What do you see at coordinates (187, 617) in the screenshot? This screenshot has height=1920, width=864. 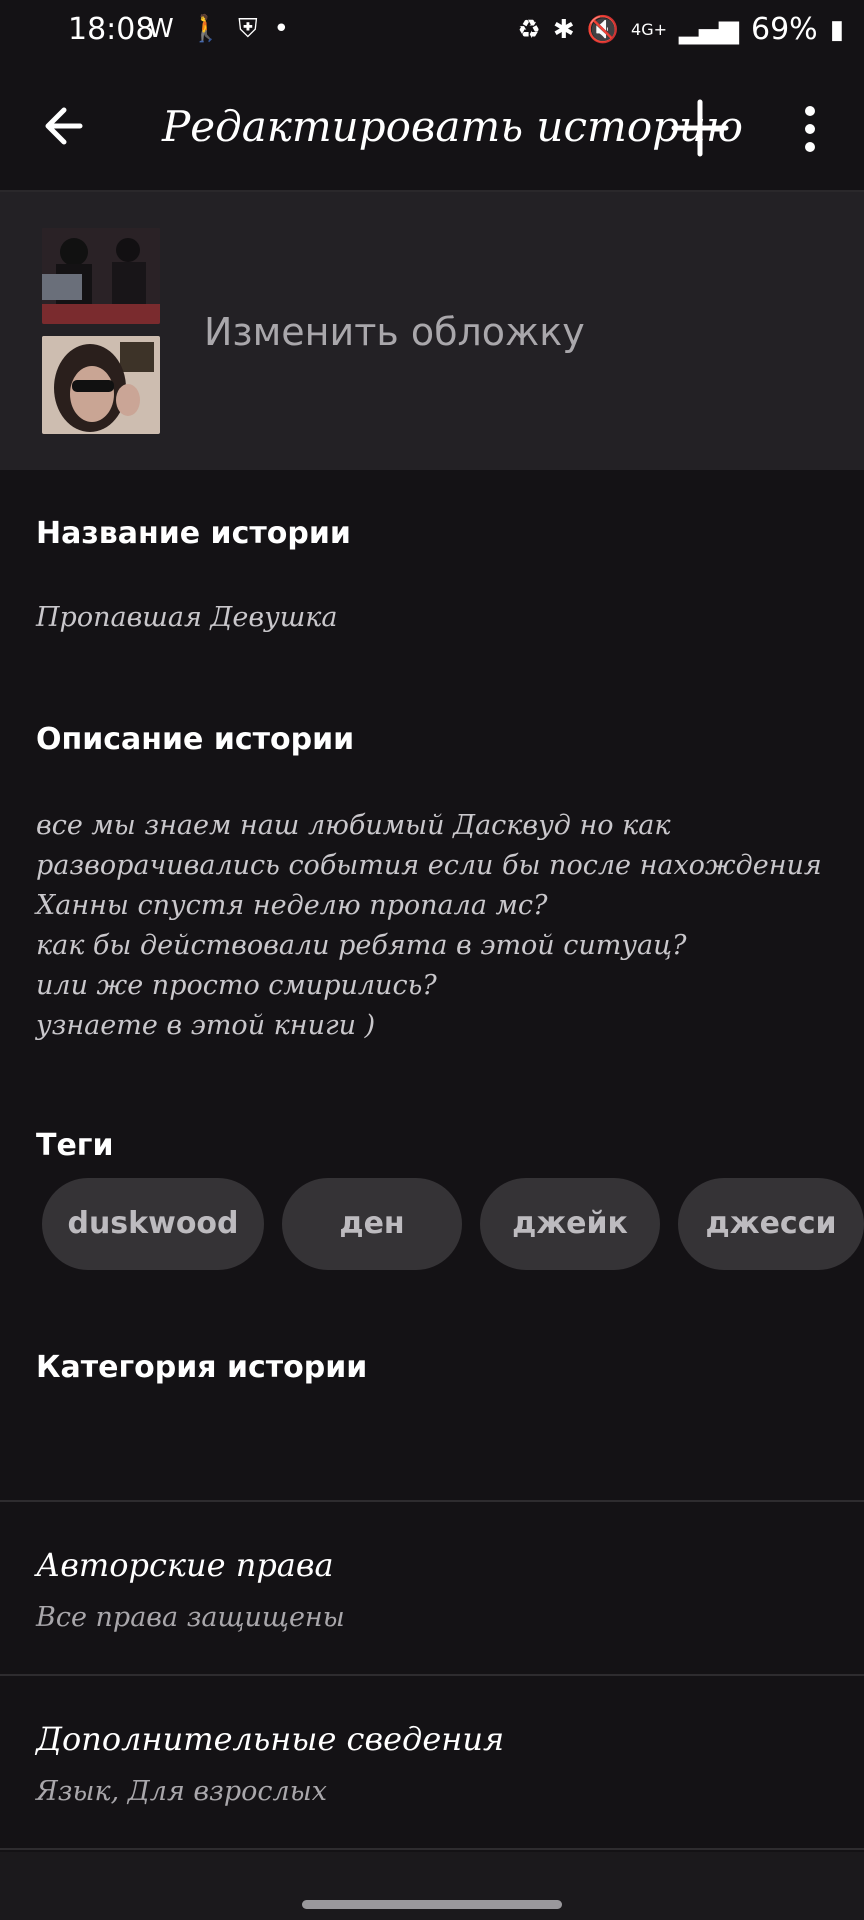 I see `story-title-field: Пропавшая Девушка` at bounding box center [187, 617].